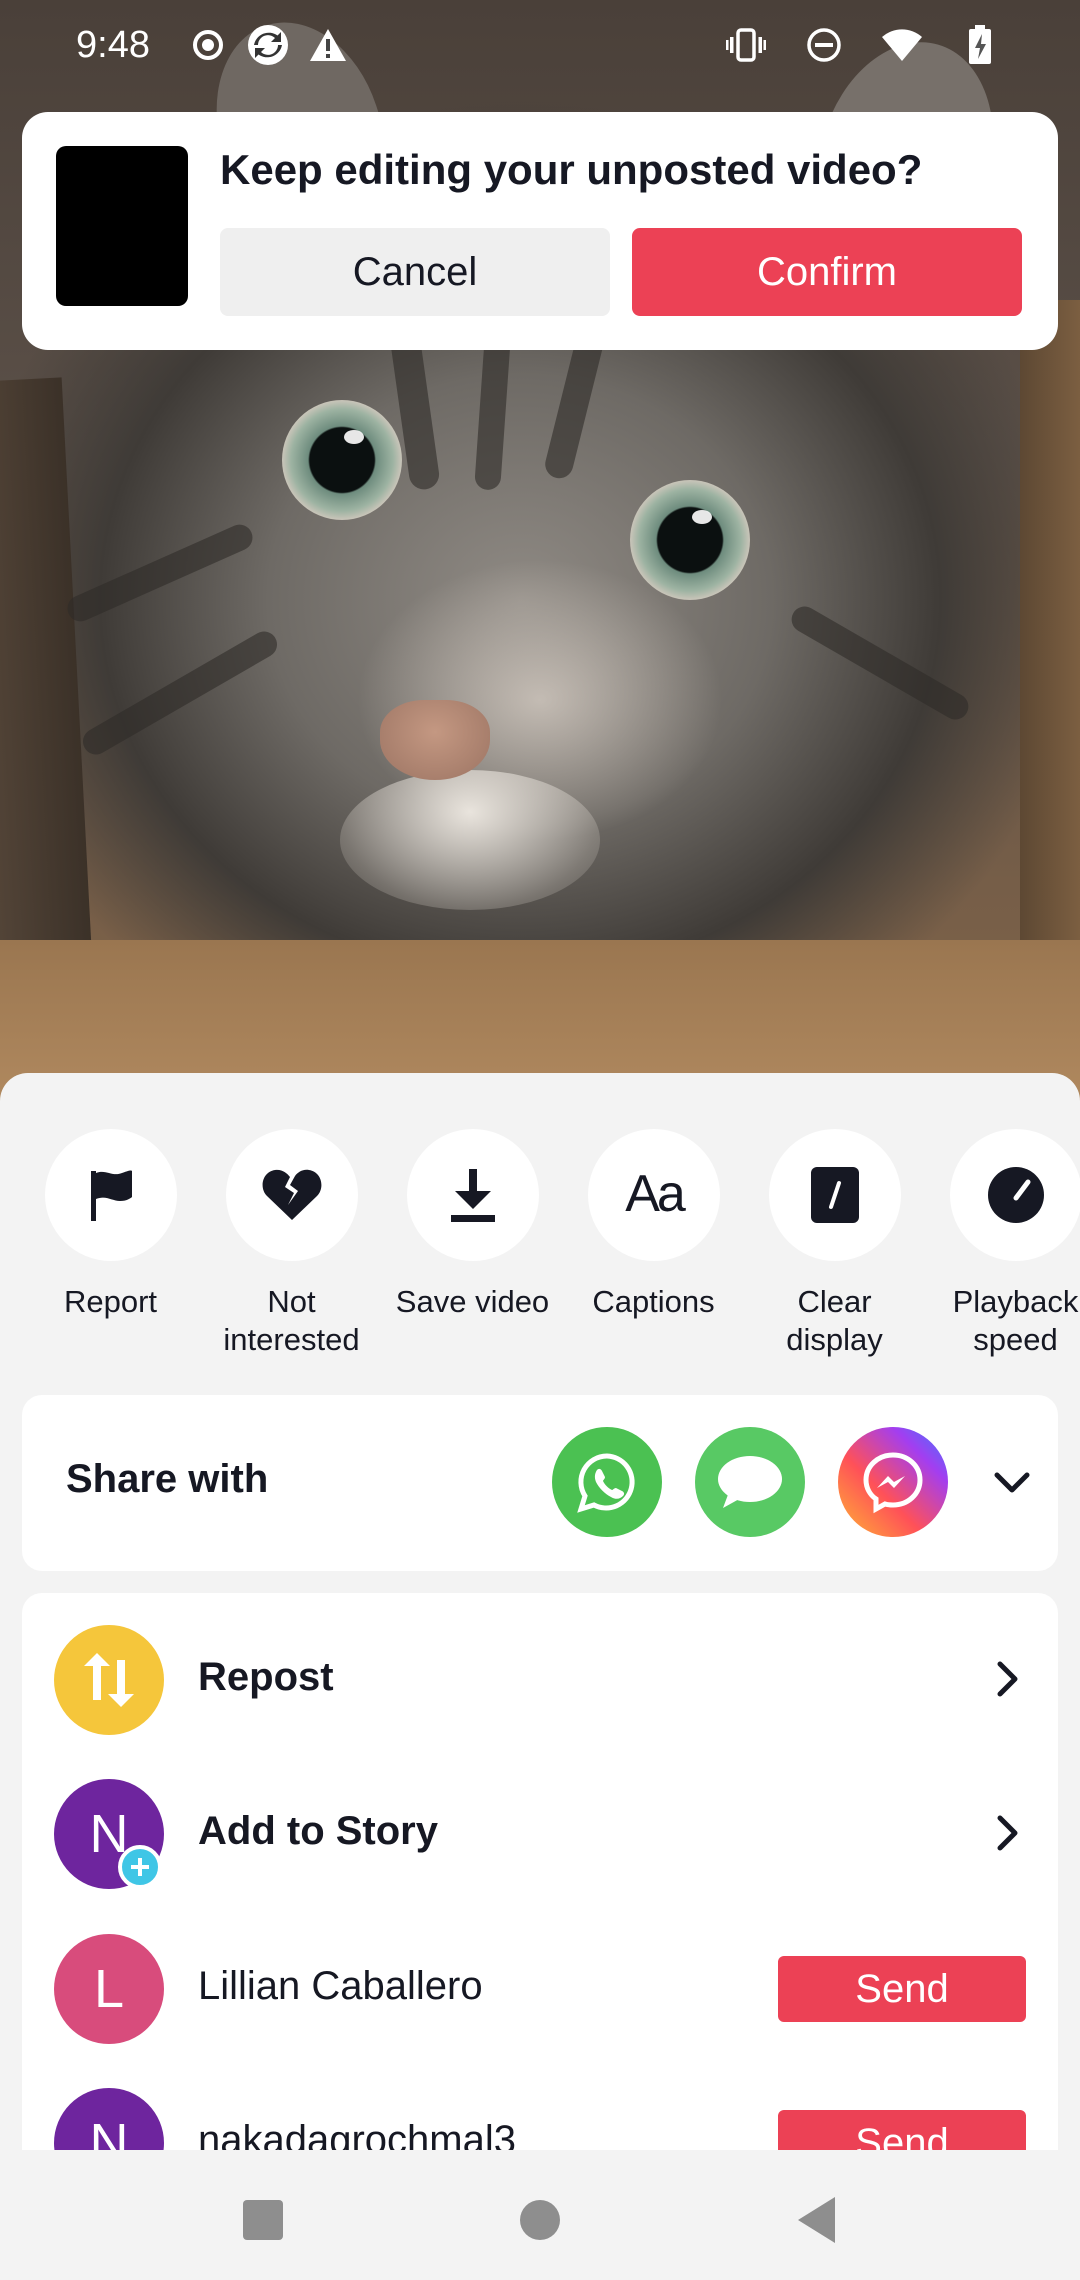 This screenshot has height=2280, width=1080. I want to click on share-with-title: Share with, so click(167, 1479).